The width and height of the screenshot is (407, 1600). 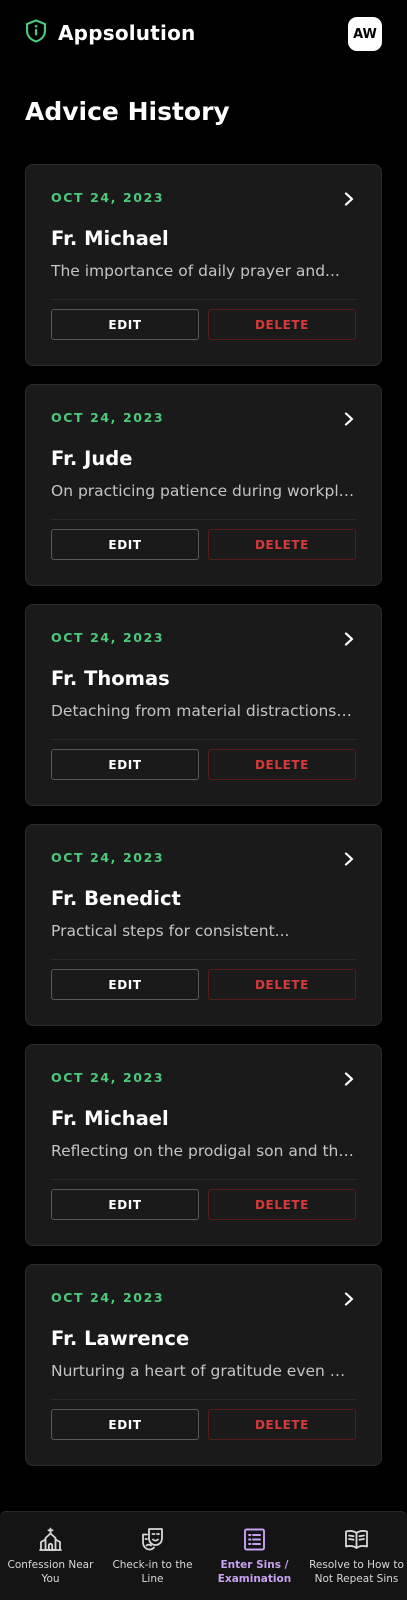 I want to click on theater-masks-icon, so click(x=152, y=1539).